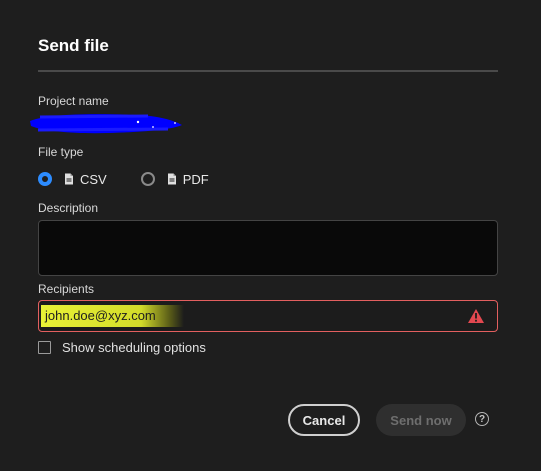 The width and height of the screenshot is (541, 471). What do you see at coordinates (195, 179) in the screenshot?
I see `radio-pdf-label: PDF` at bounding box center [195, 179].